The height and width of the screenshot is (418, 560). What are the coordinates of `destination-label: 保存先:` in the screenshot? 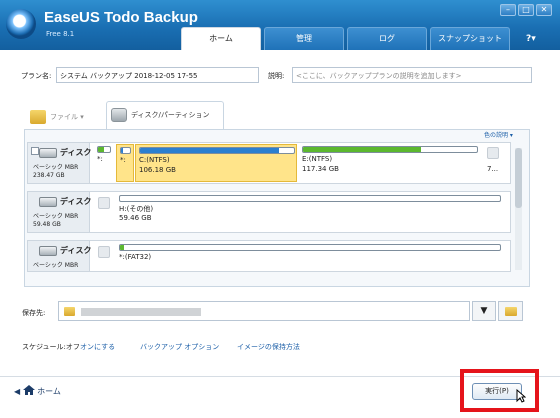 It's located at (34, 313).